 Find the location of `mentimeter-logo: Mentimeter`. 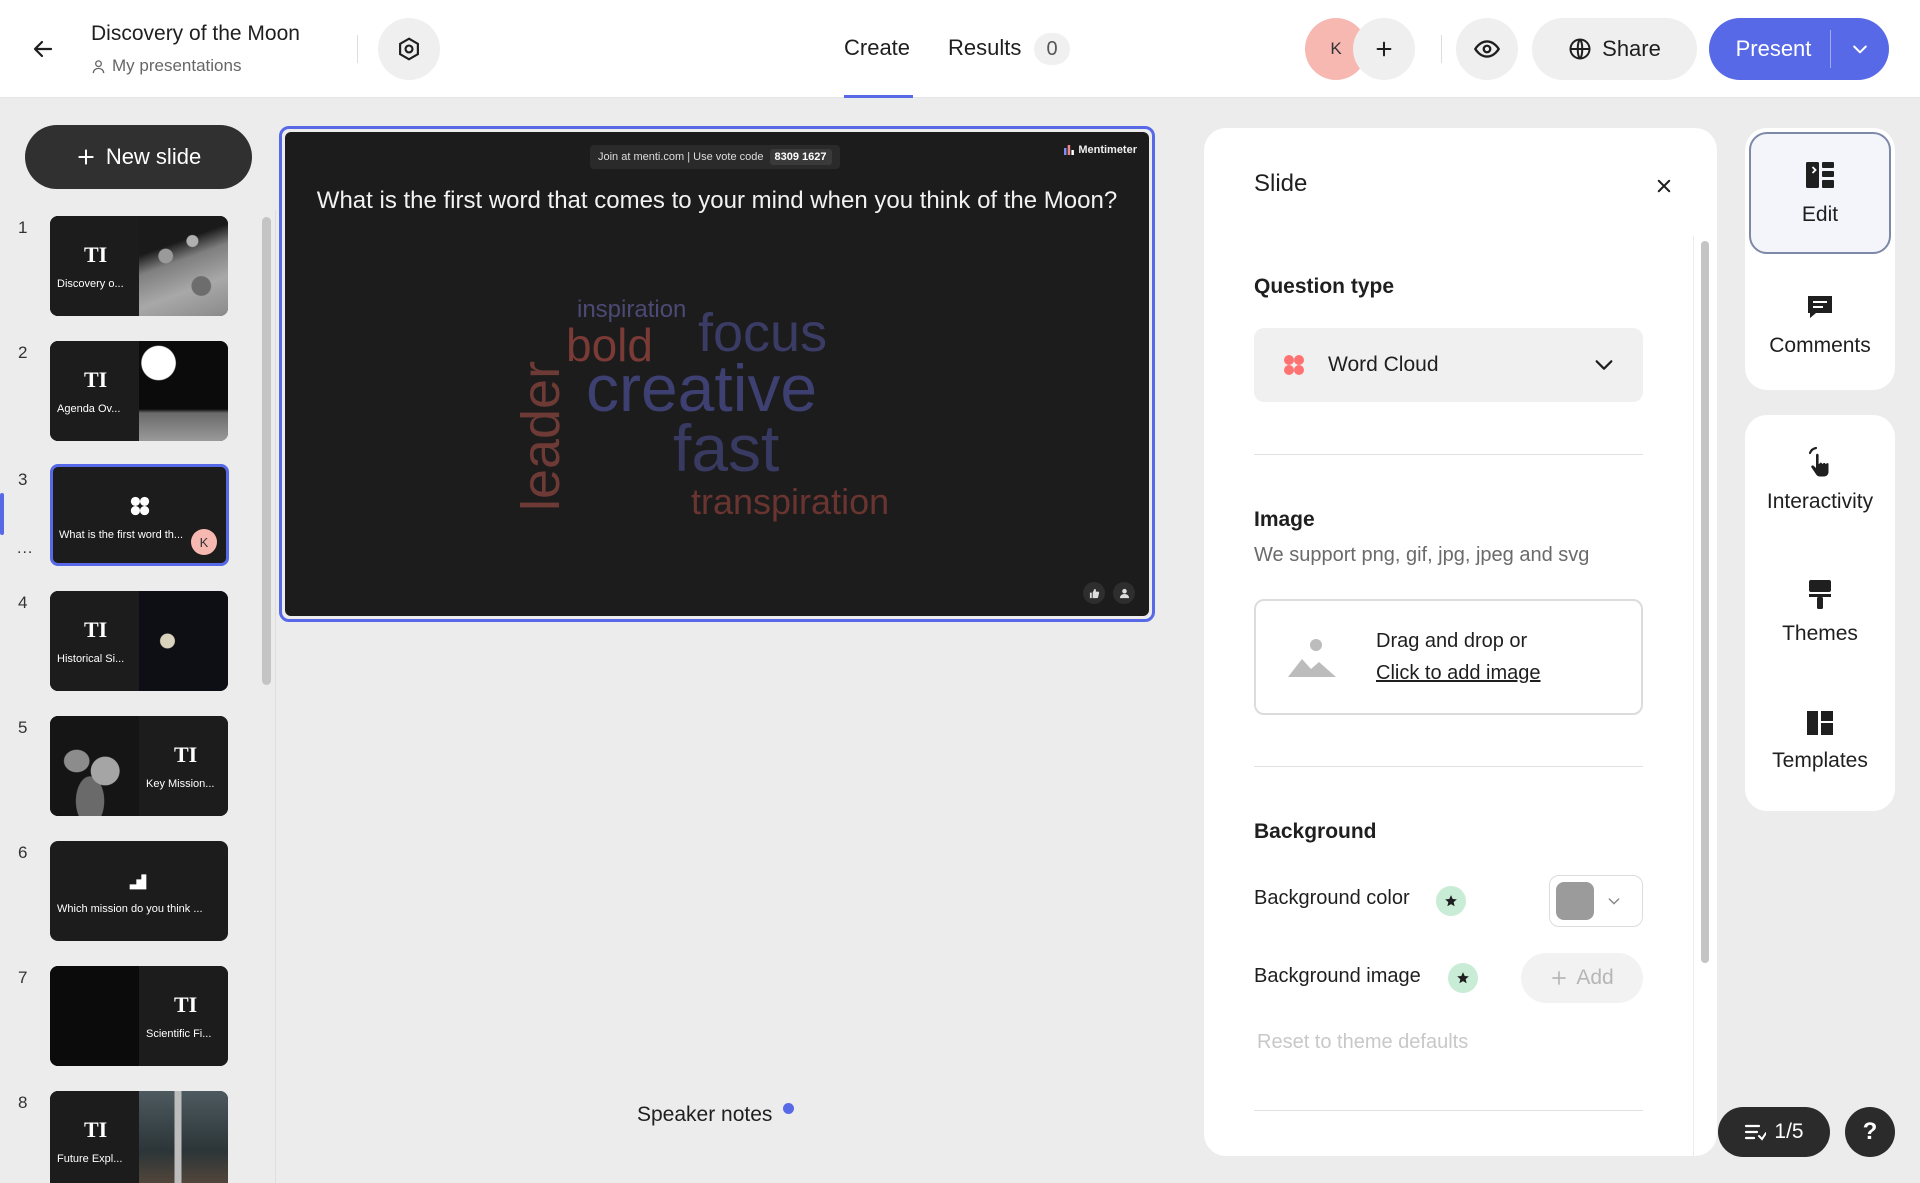

mentimeter-logo: Mentimeter is located at coordinates (1100, 150).